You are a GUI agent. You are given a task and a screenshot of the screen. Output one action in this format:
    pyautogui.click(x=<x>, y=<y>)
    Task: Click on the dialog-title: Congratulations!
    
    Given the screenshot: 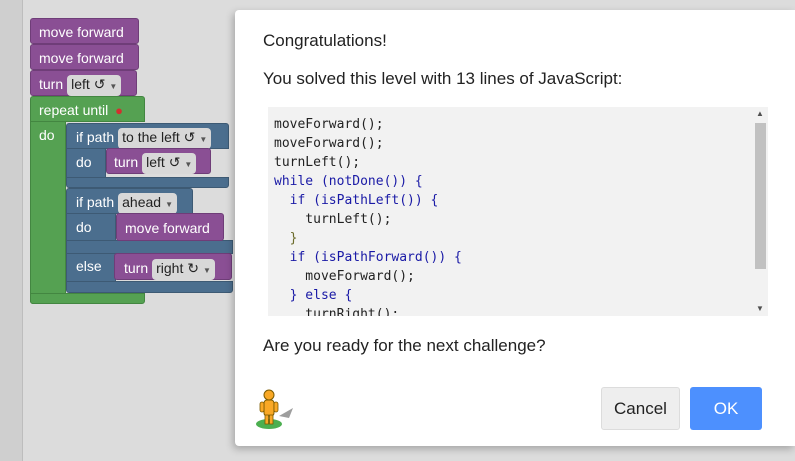 What is the action you would take?
    pyautogui.click(x=325, y=40)
    